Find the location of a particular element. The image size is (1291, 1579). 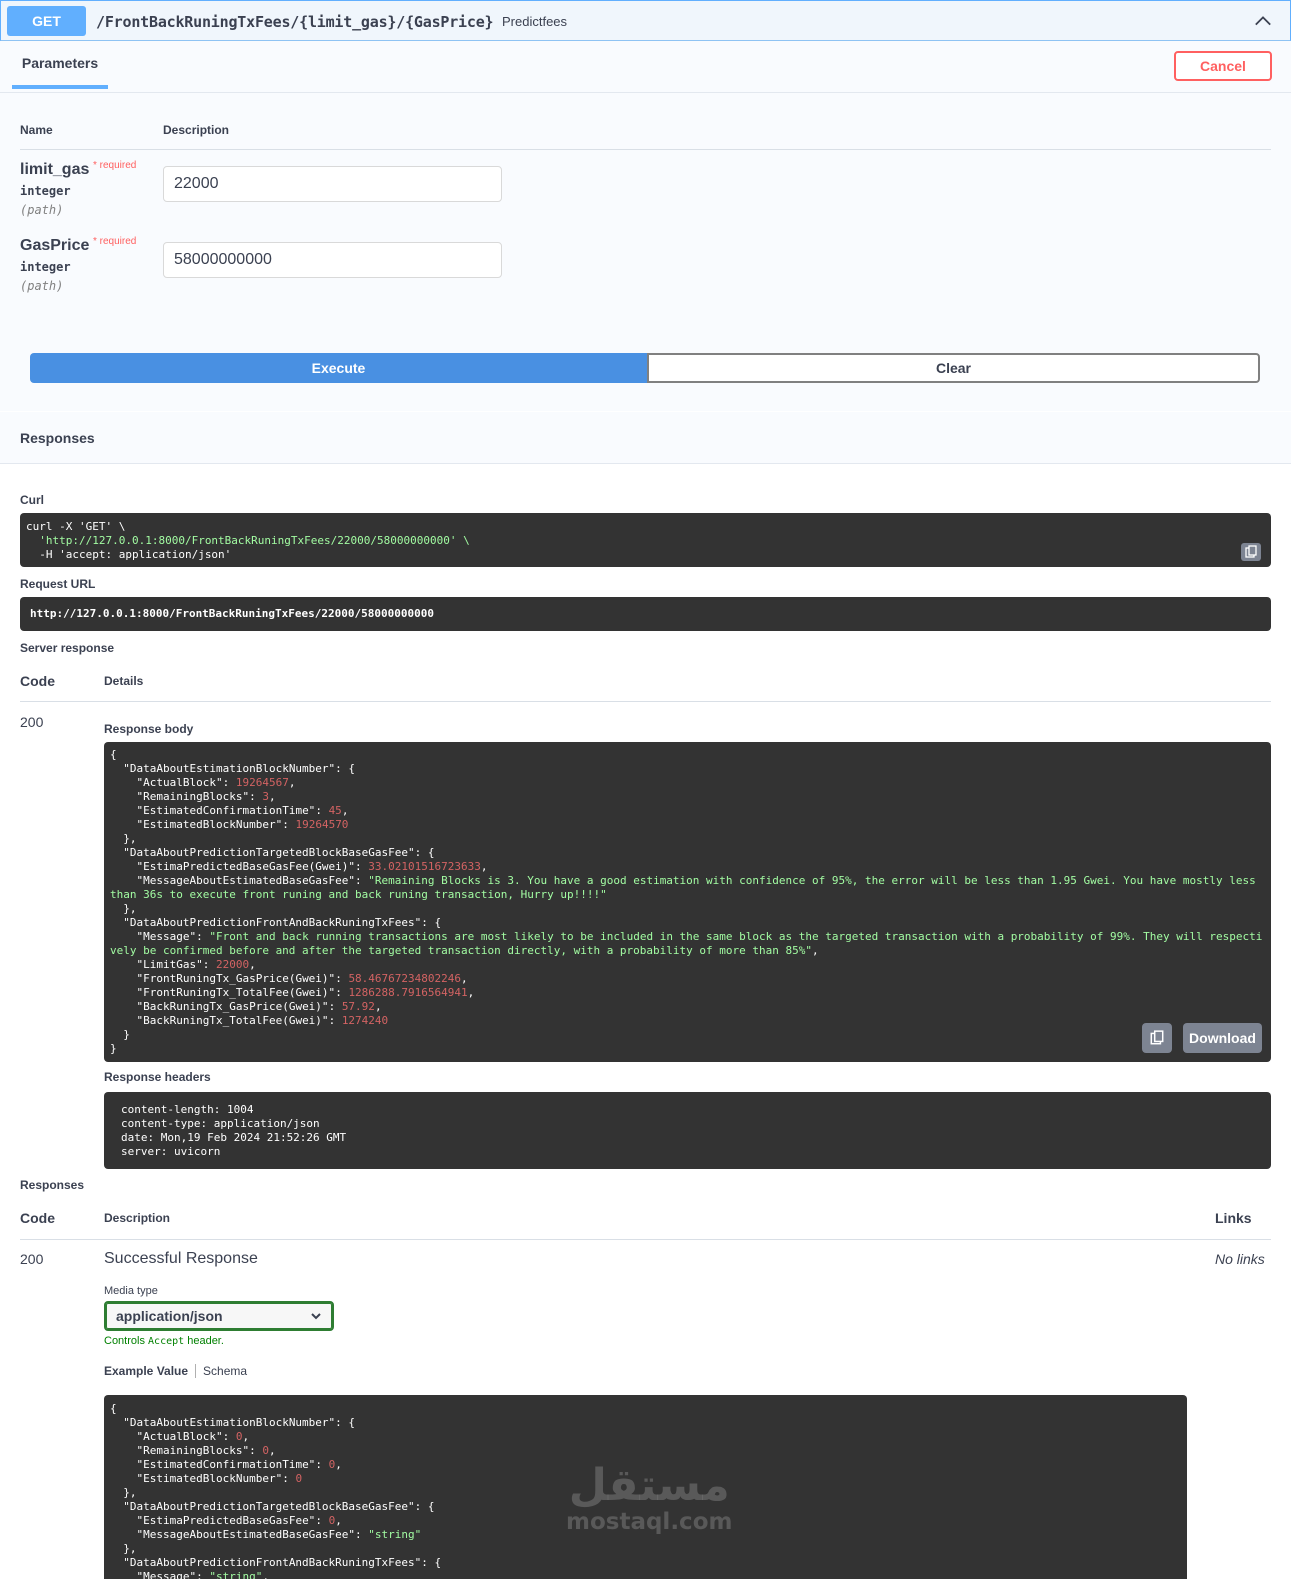

watermark: مستقل mostaql.com is located at coordinates (649, 1497).